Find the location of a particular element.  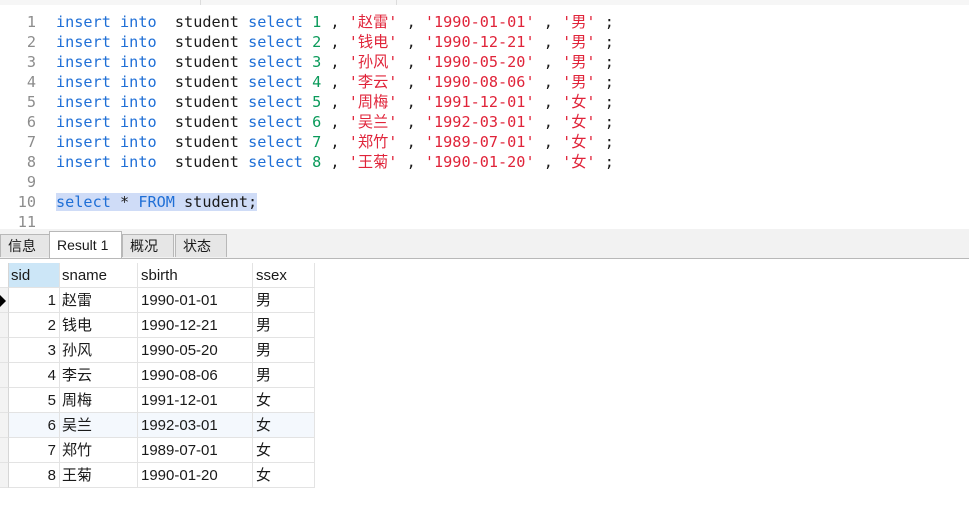

table-row: 5 周梅 1991-12-01 女 is located at coordinates (157, 400).